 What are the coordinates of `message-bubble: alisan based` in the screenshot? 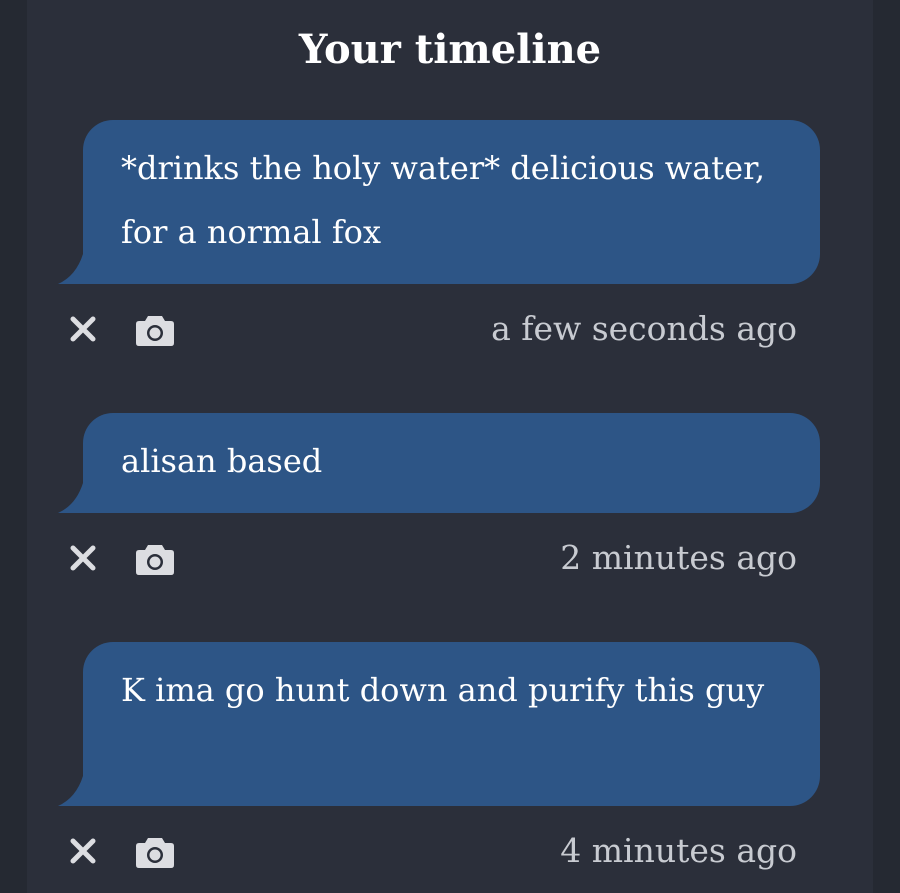 It's located at (451, 463).